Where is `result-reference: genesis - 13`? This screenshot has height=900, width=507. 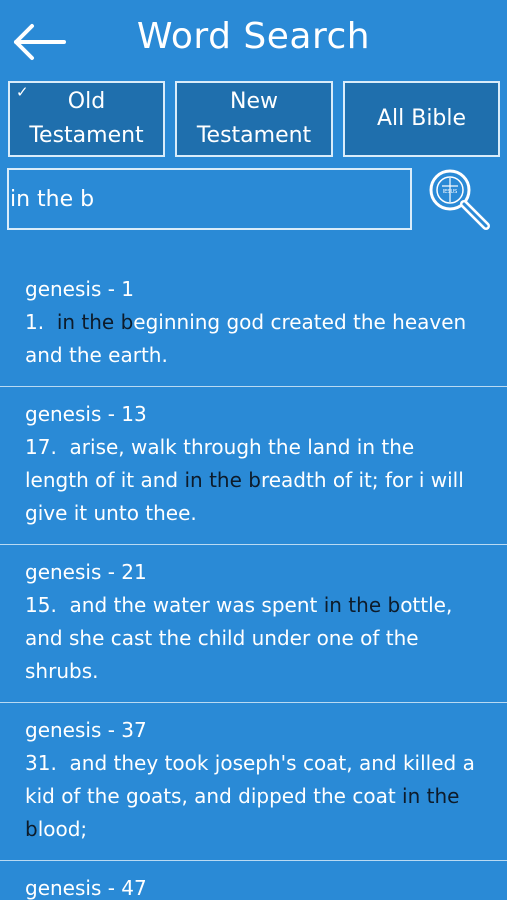
result-reference: genesis - 13 is located at coordinates (86, 414).